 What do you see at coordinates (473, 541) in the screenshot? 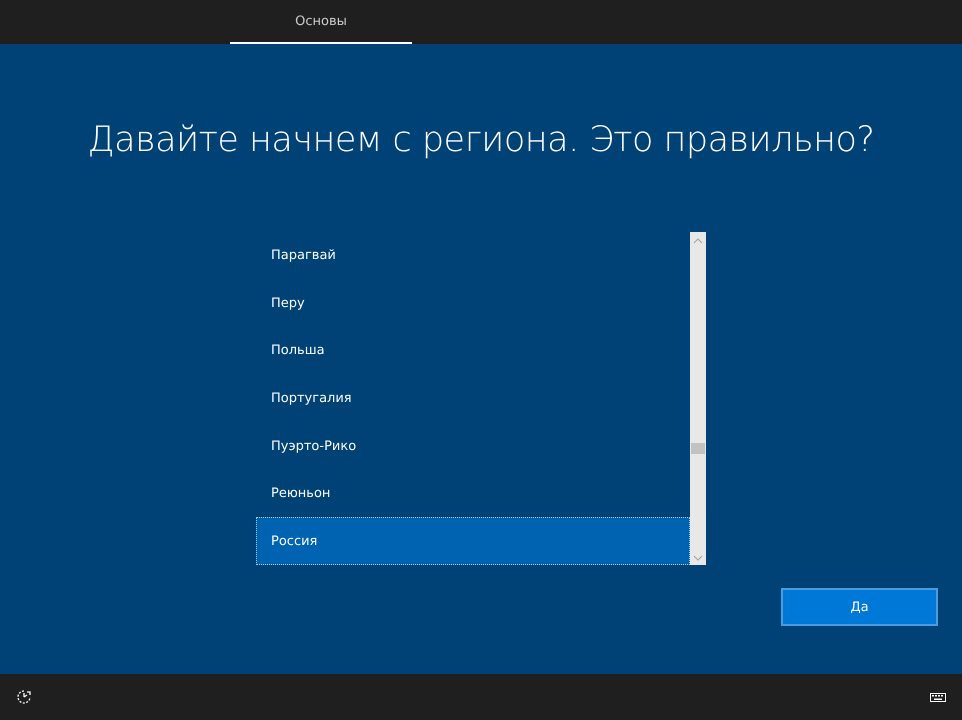
I see `list-item: Россия` at bounding box center [473, 541].